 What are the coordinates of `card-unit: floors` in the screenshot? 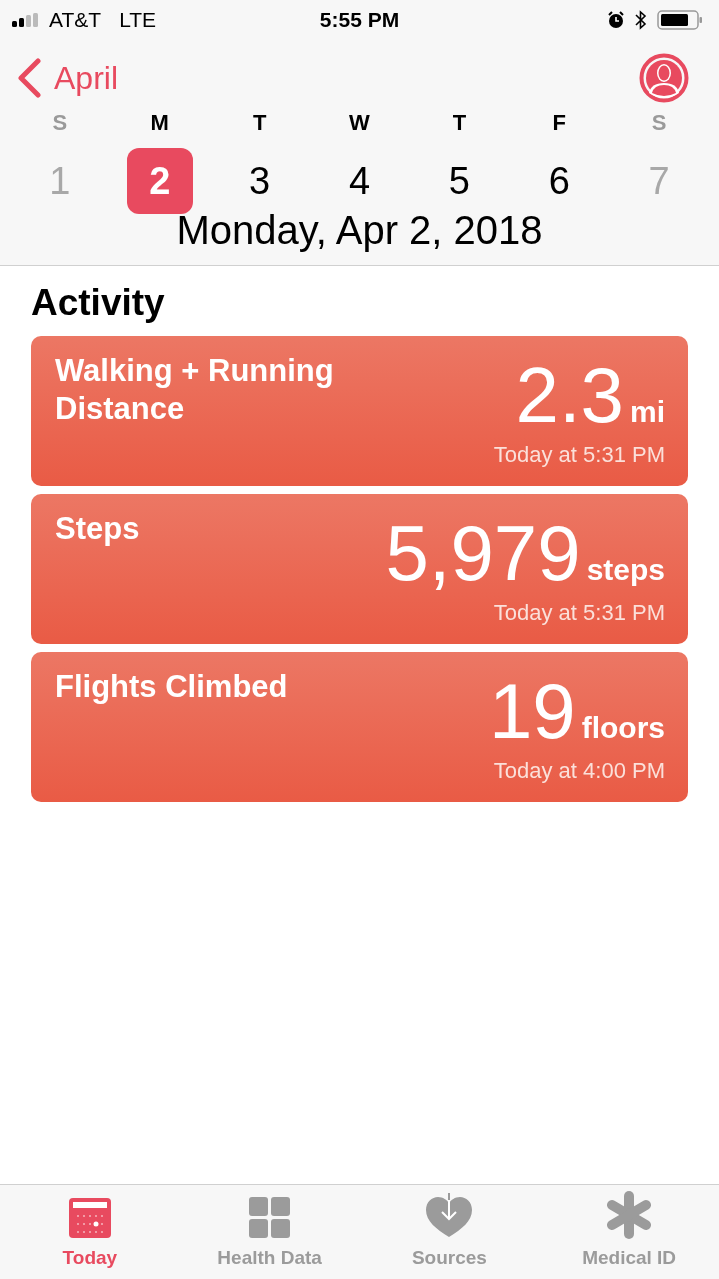 It's located at (623, 728).